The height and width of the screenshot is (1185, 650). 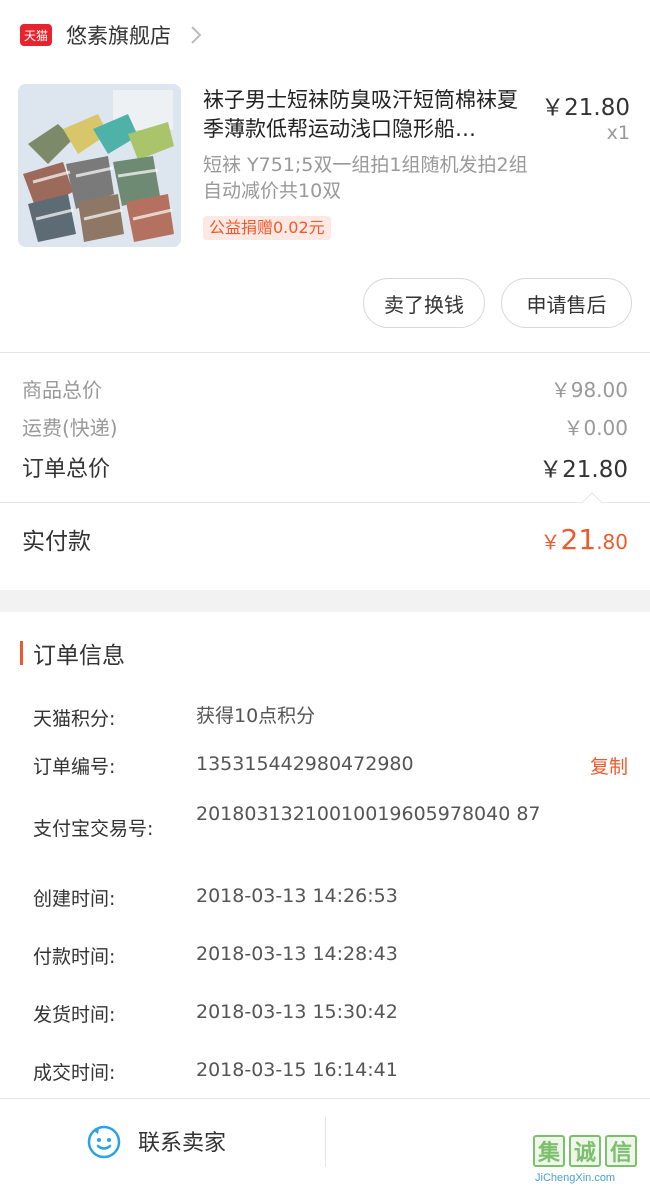 I want to click on order-total-value: ￥21.80, so click(x=583, y=470).